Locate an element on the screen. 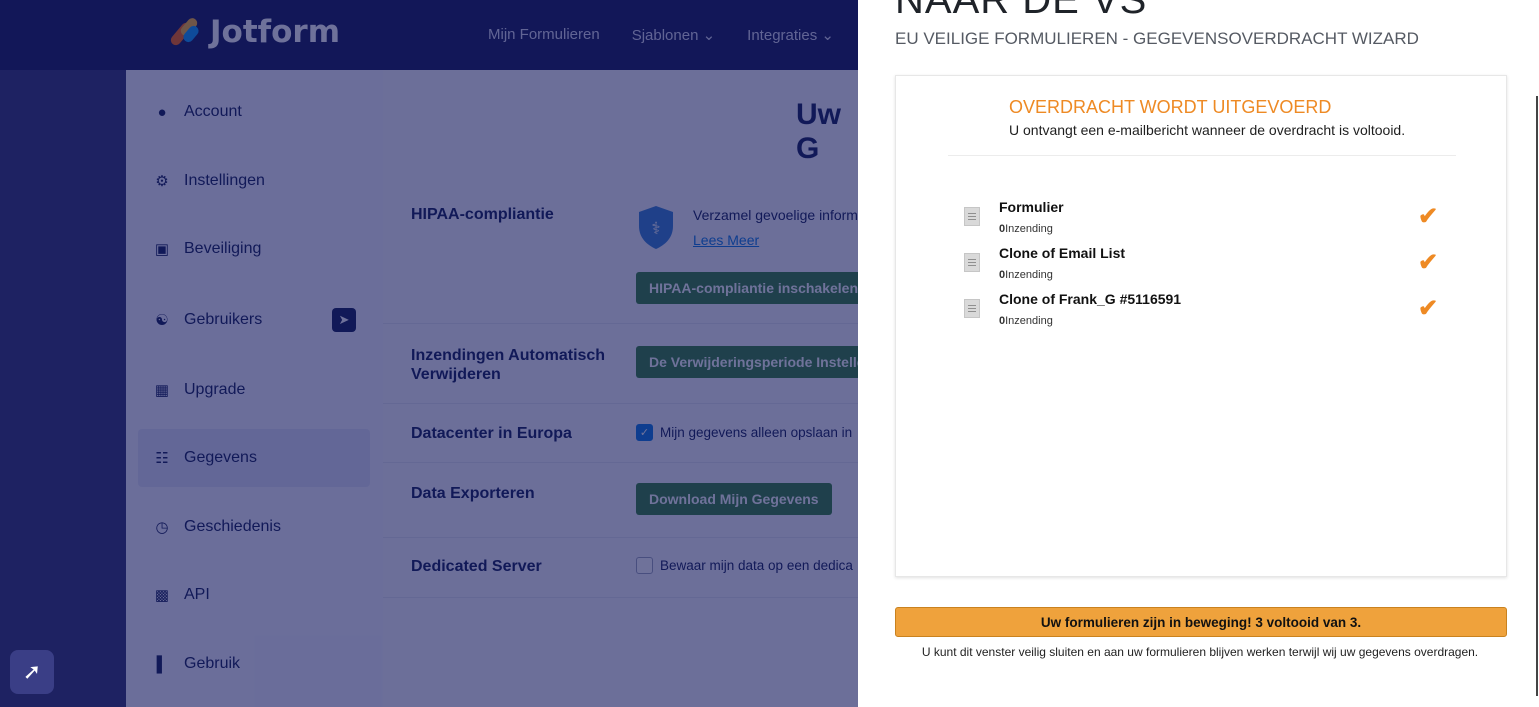 The image size is (1539, 707). download-my-data-button: Download Mijn Gegevens is located at coordinates (734, 499).